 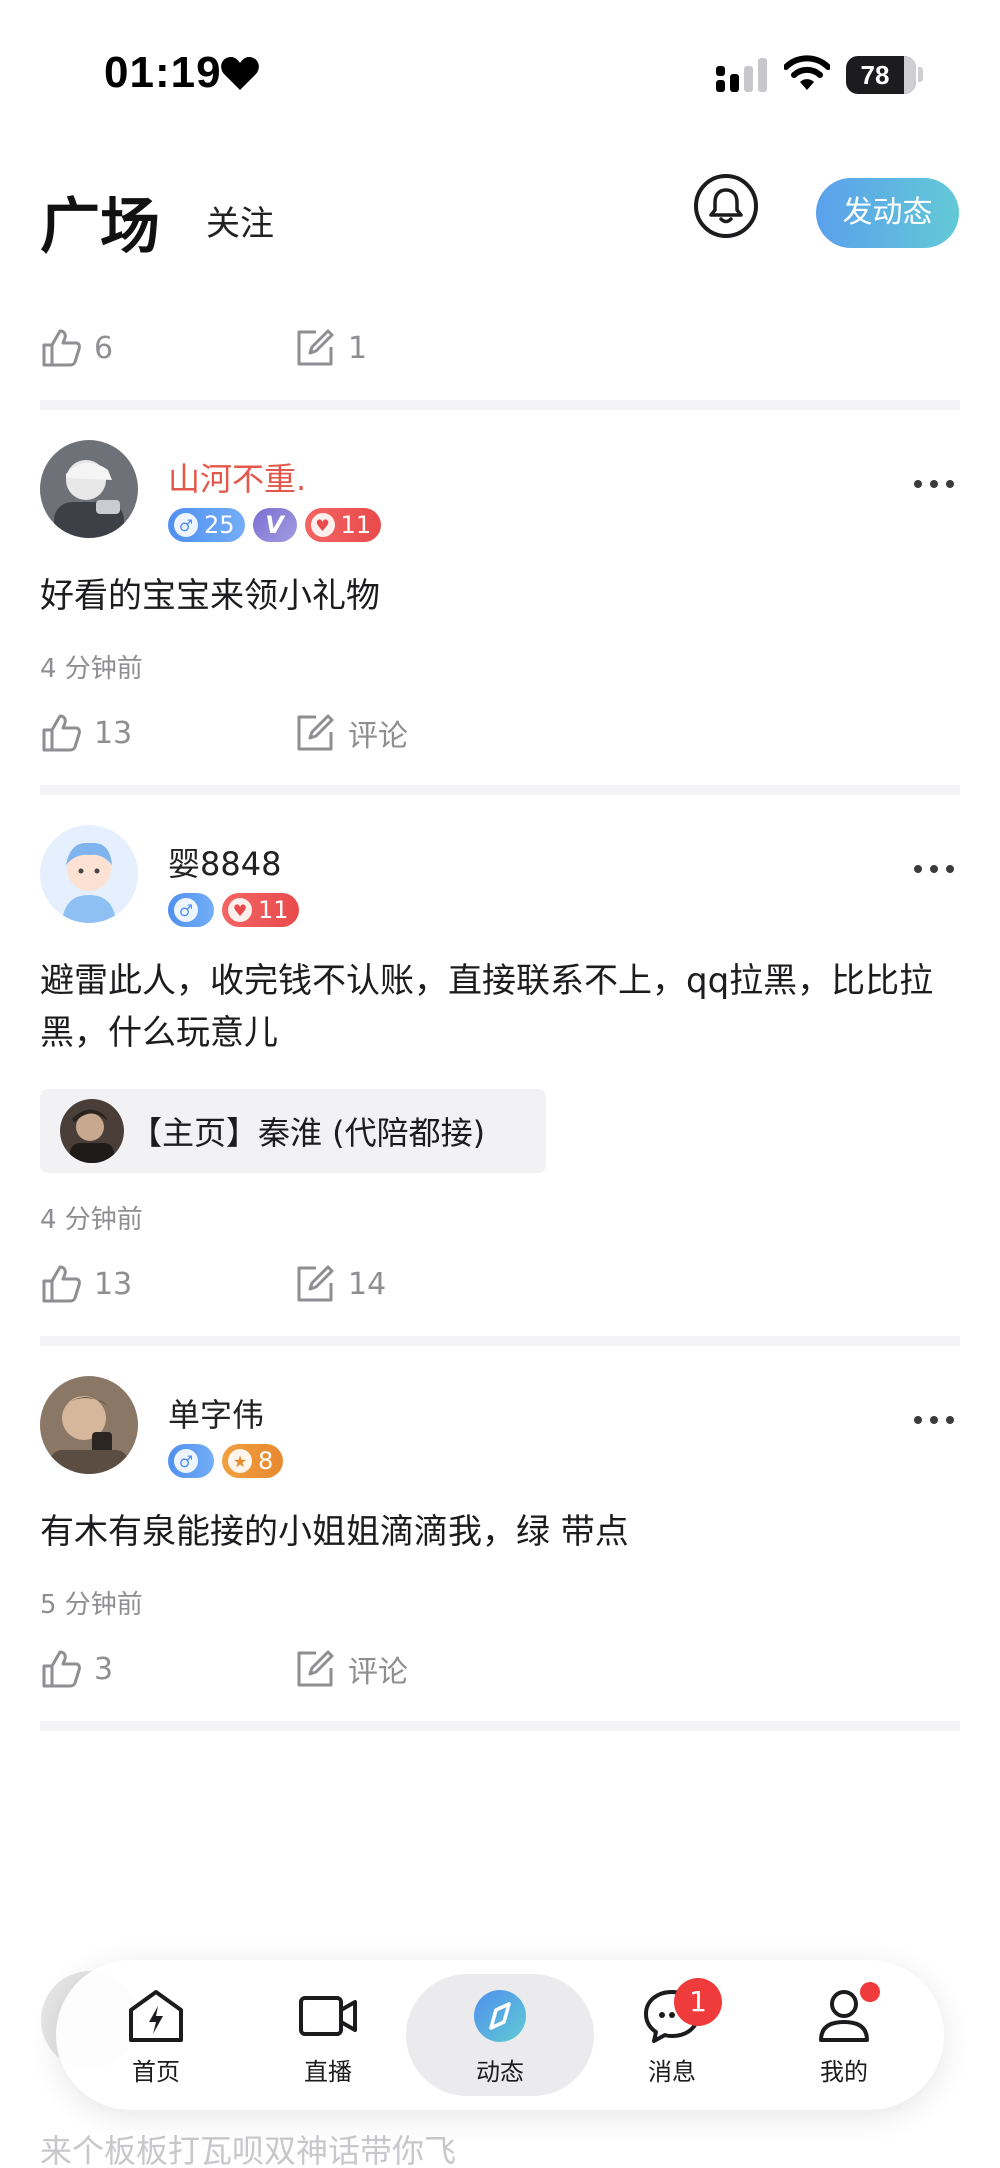 I want to click on bottom-tab-bar: 首页 直播 动态 消息 1 我的, so click(x=500, y=2035).